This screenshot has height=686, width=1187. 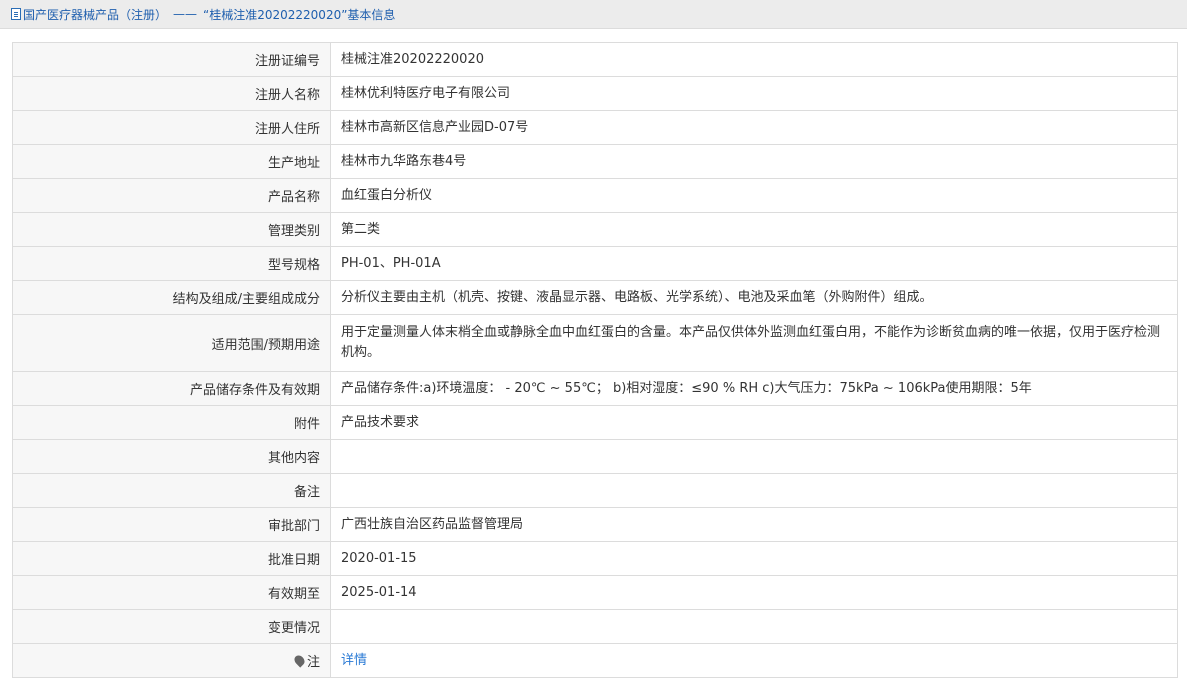 I want to click on row-label: 适用范围/预期用途, so click(x=171, y=343).